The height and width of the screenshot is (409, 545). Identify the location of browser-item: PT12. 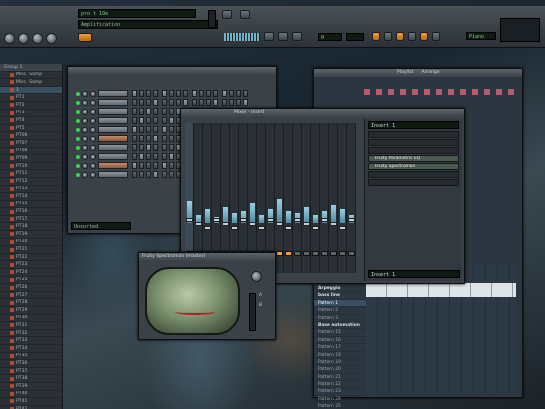
(31, 182).